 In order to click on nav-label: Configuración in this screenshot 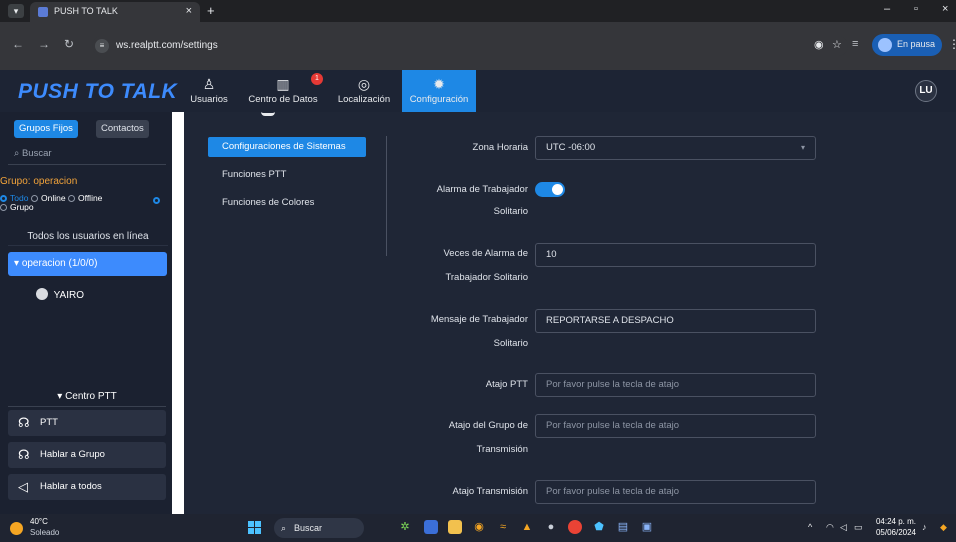, I will do `click(439, 99)`.